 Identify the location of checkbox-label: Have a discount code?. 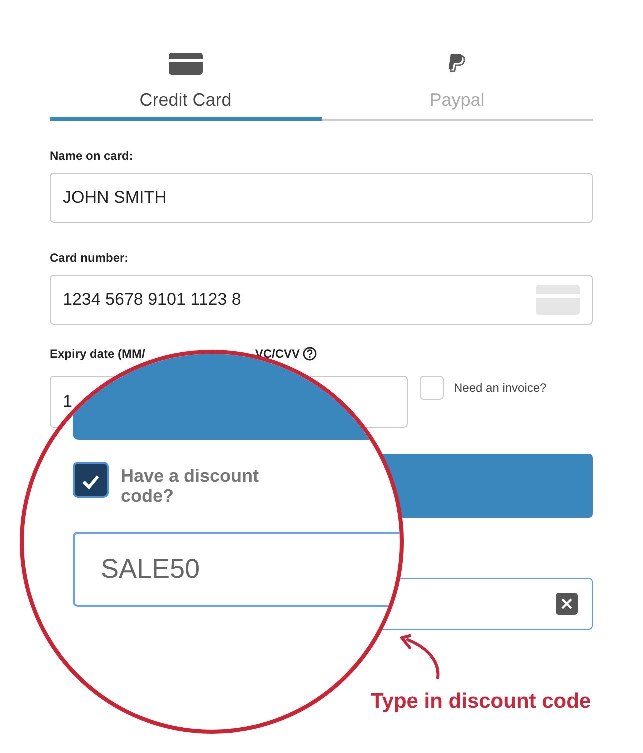
(190, 486).